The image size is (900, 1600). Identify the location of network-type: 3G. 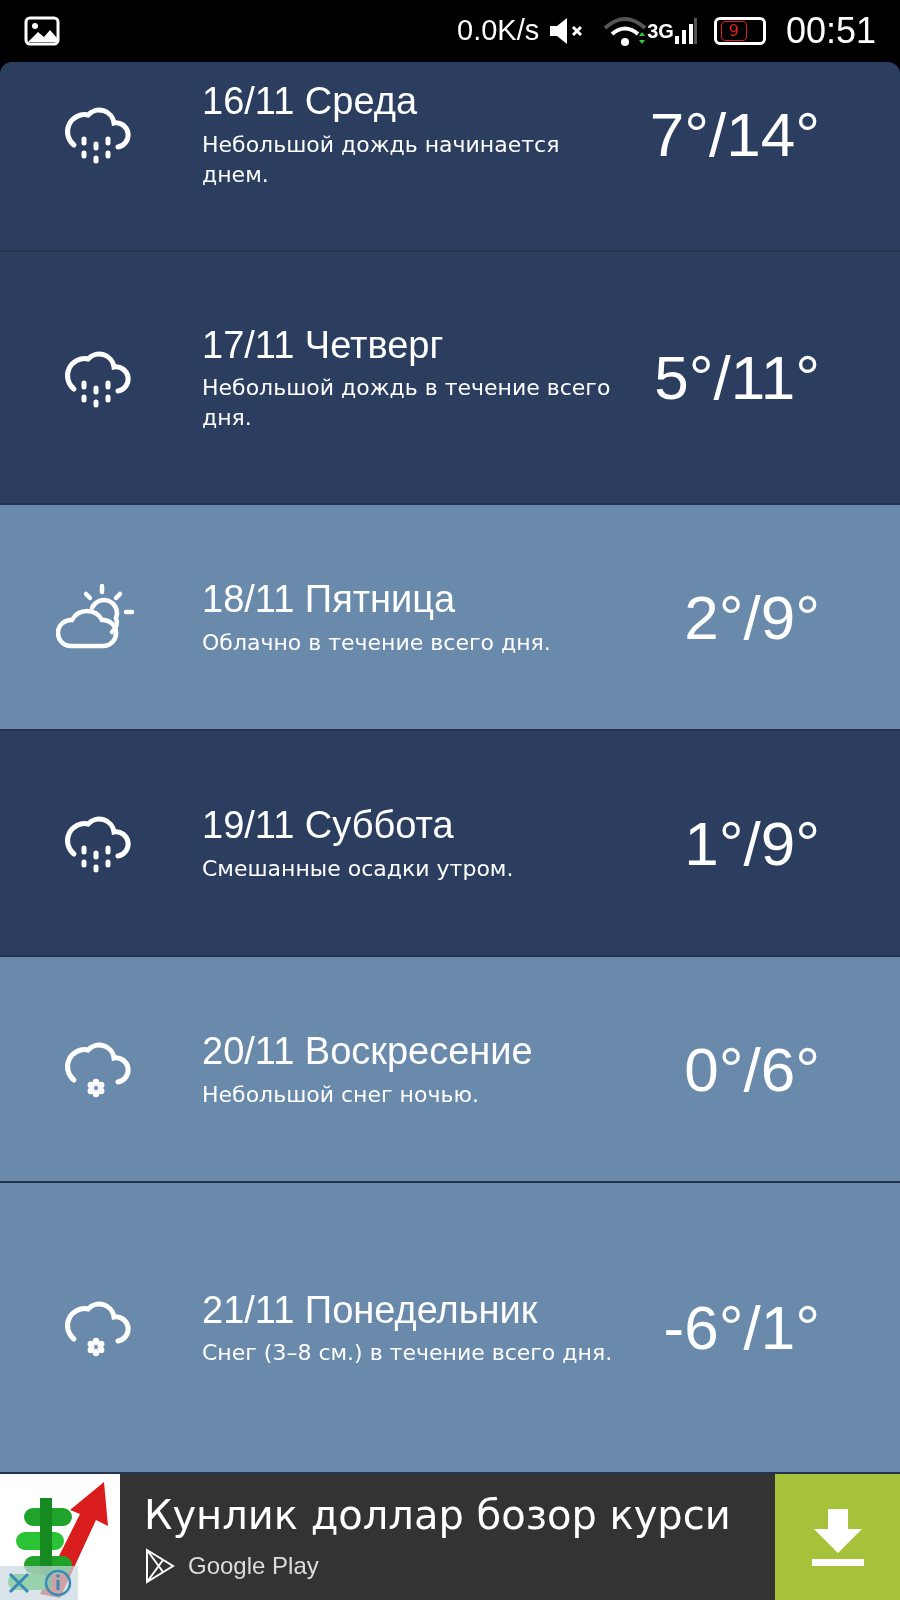
(660, 31).